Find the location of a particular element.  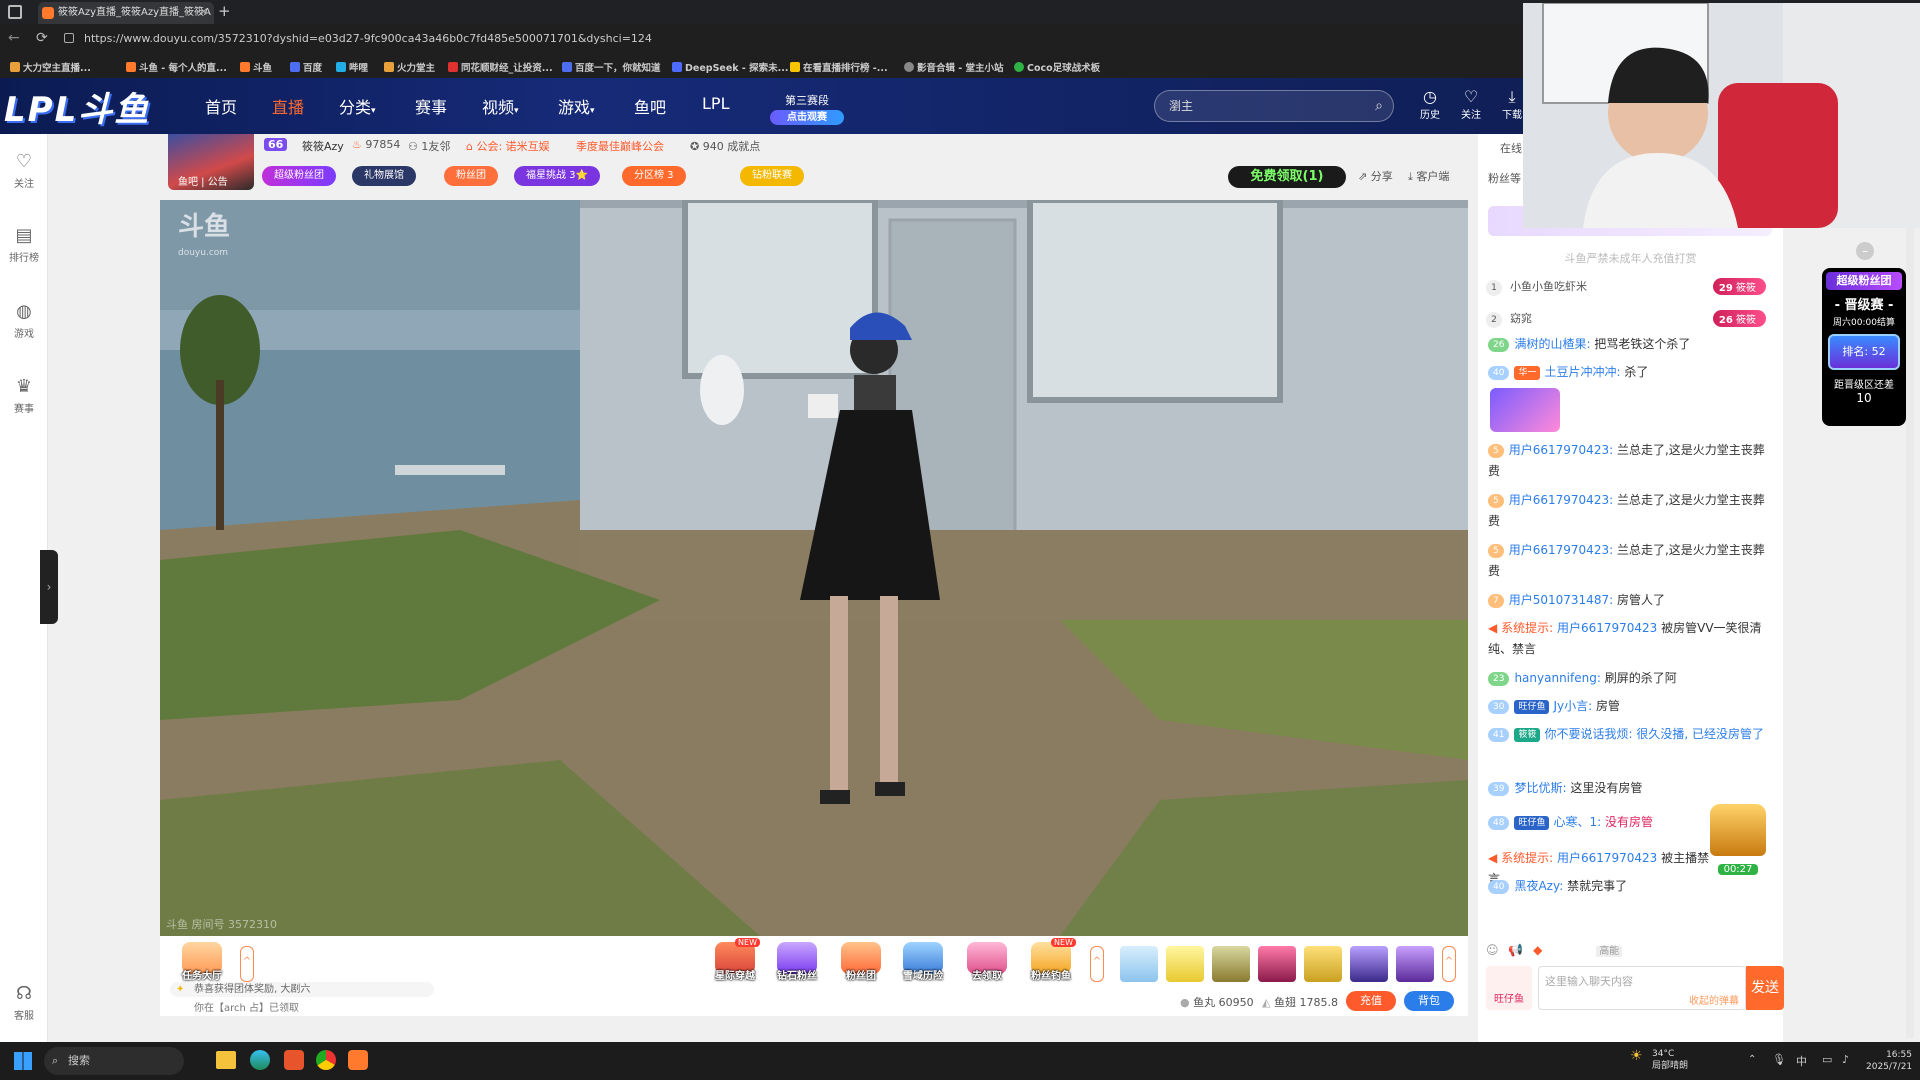

file-explorer-icon is located at coordinates (226, 1060).